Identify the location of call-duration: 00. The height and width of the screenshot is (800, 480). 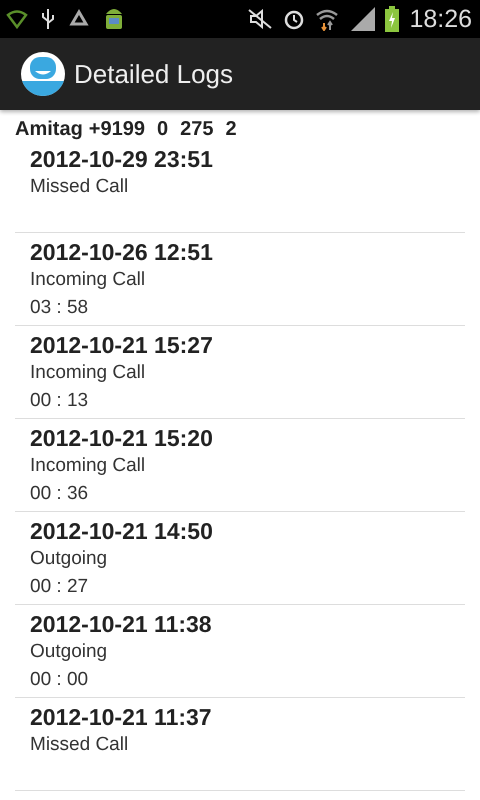
(60, 680).